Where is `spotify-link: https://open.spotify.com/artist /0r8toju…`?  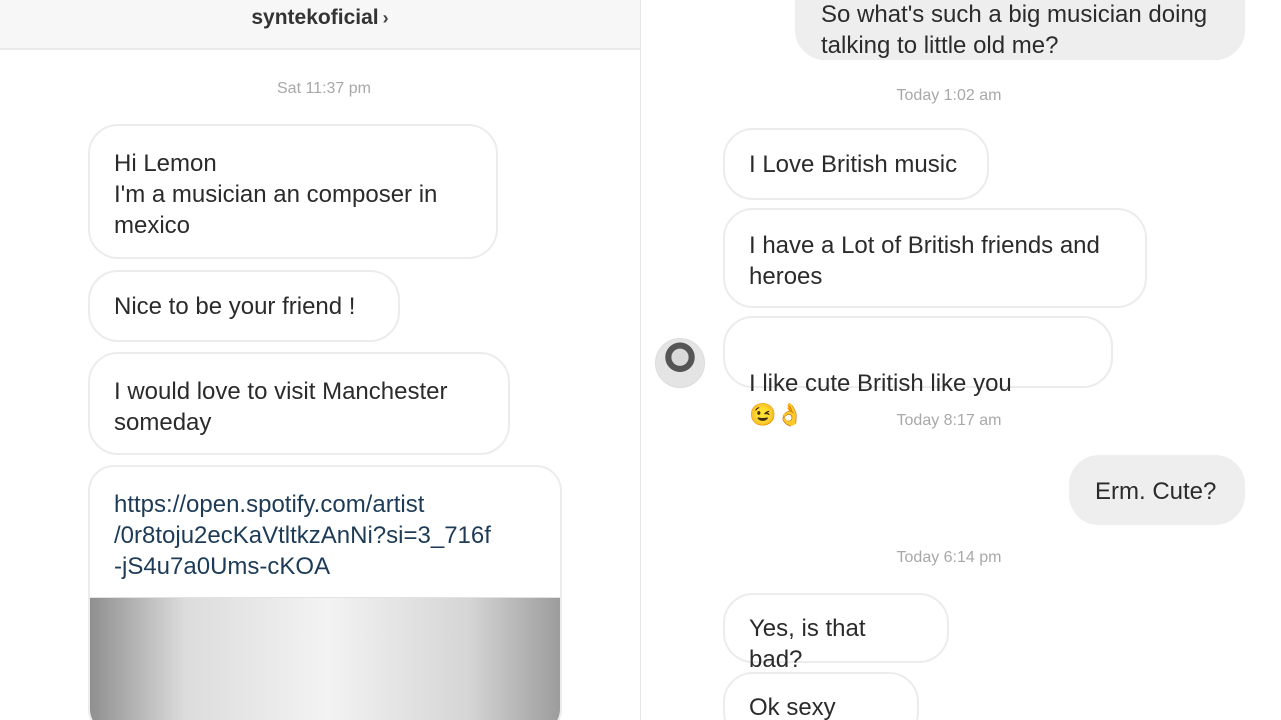
spotify-link: https://open.spotify.com/artist /0r8toju… is located at coordinates (302, 535).